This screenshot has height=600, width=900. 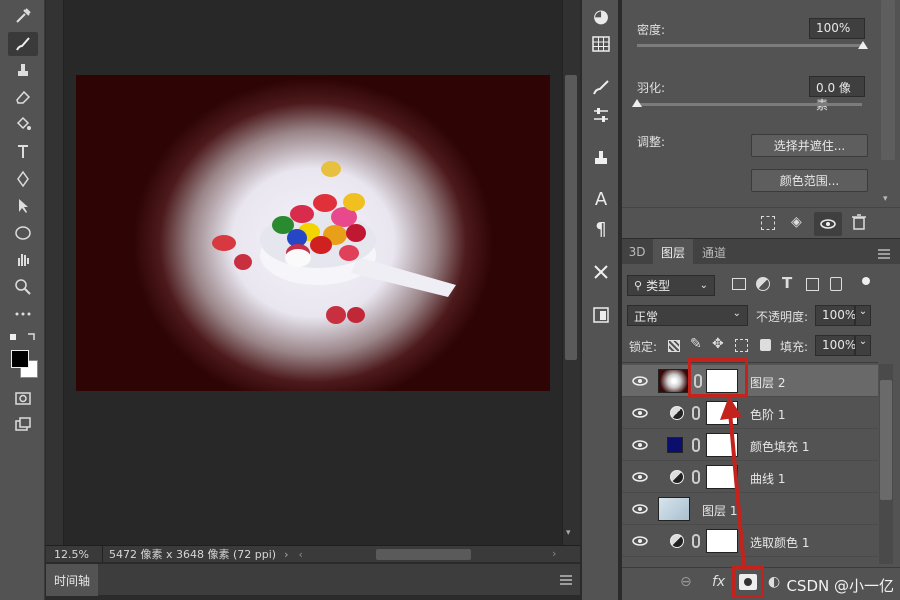 I want to click on more-tools-icon, so click(x=23, y=314).